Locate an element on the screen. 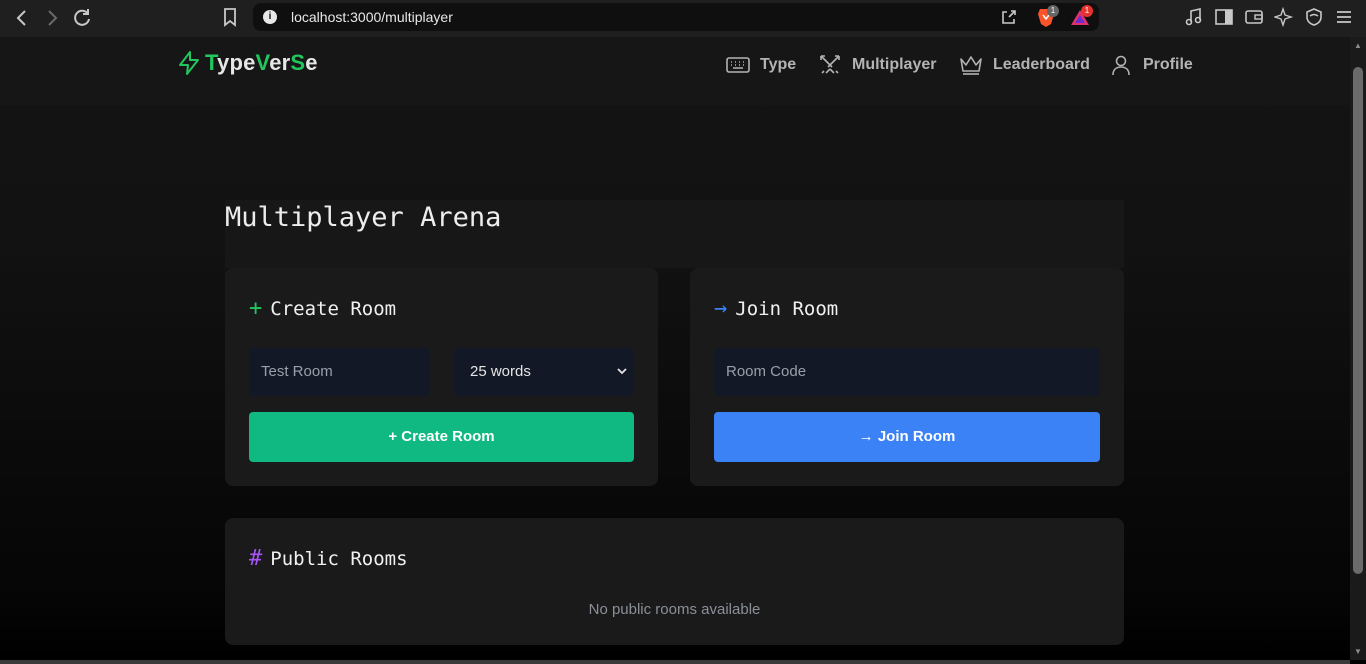 The image size is (1366, 664). shield-icon is located at coordinates (1314, 17).